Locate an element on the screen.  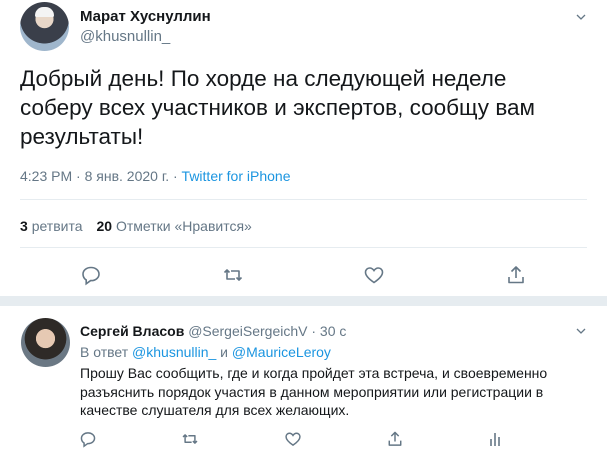
tweet-source: Twitter for iPhone is located at coordinates (236, 176).